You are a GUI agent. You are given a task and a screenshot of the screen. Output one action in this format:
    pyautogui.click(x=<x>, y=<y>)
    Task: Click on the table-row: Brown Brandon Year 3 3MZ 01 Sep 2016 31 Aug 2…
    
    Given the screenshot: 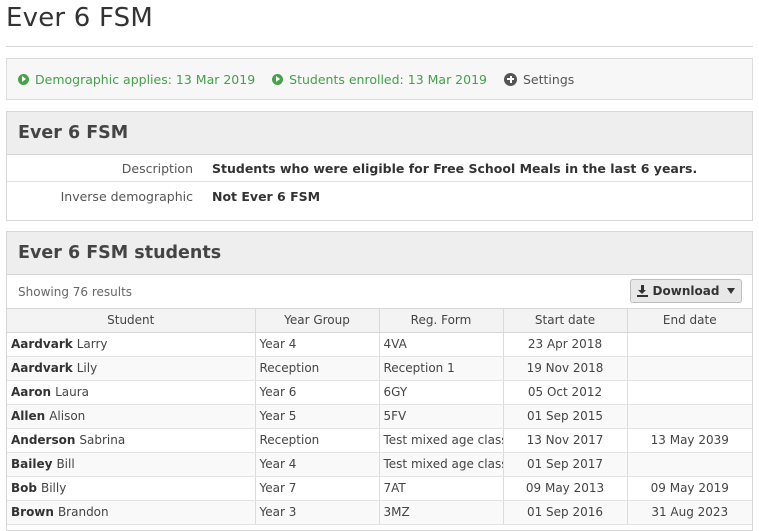 What is the action you would take?
    pyautogui.click(x=379, y=512)
    